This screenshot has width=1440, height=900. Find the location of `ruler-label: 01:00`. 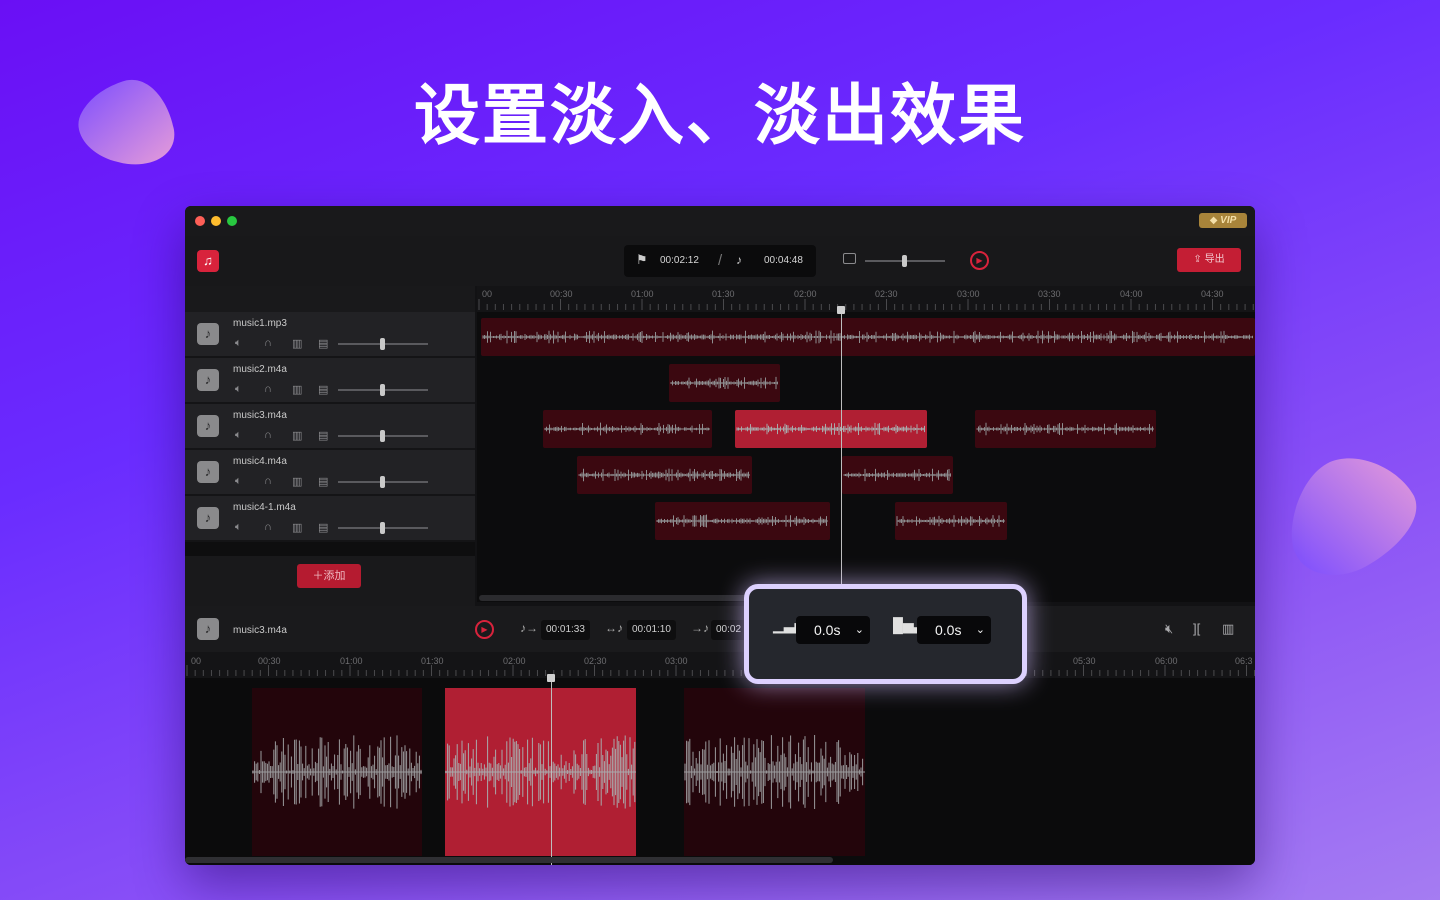

ruler-label: 01:00 is located at coordinates (351, 661).